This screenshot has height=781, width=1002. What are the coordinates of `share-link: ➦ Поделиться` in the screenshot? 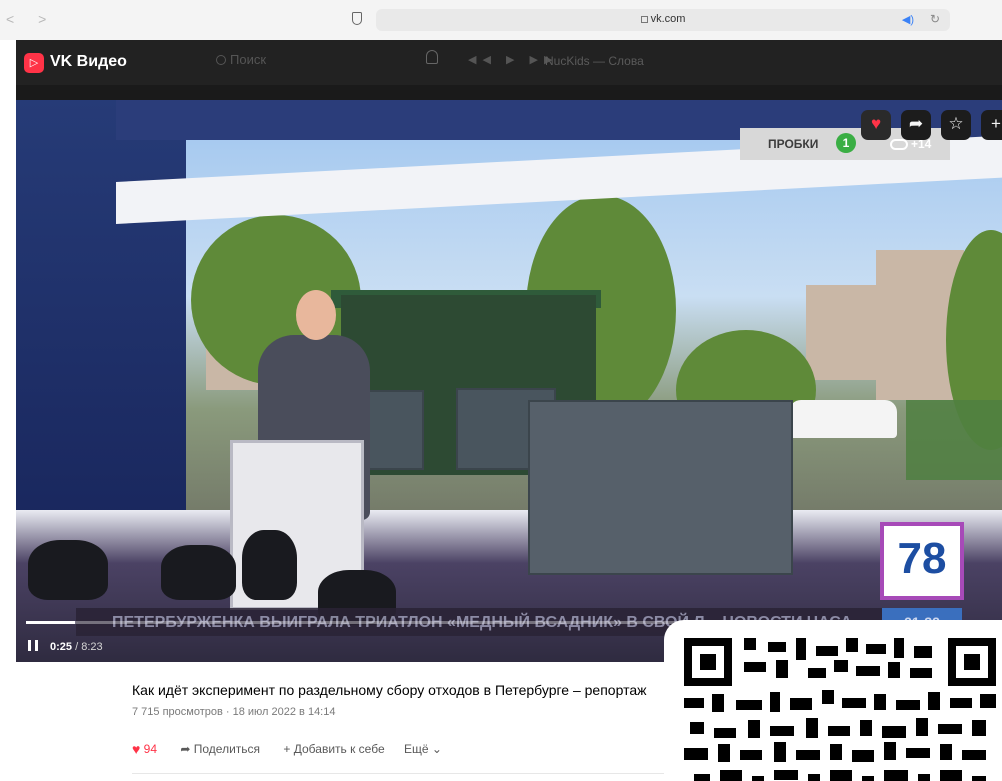 It's located at (220, 749).